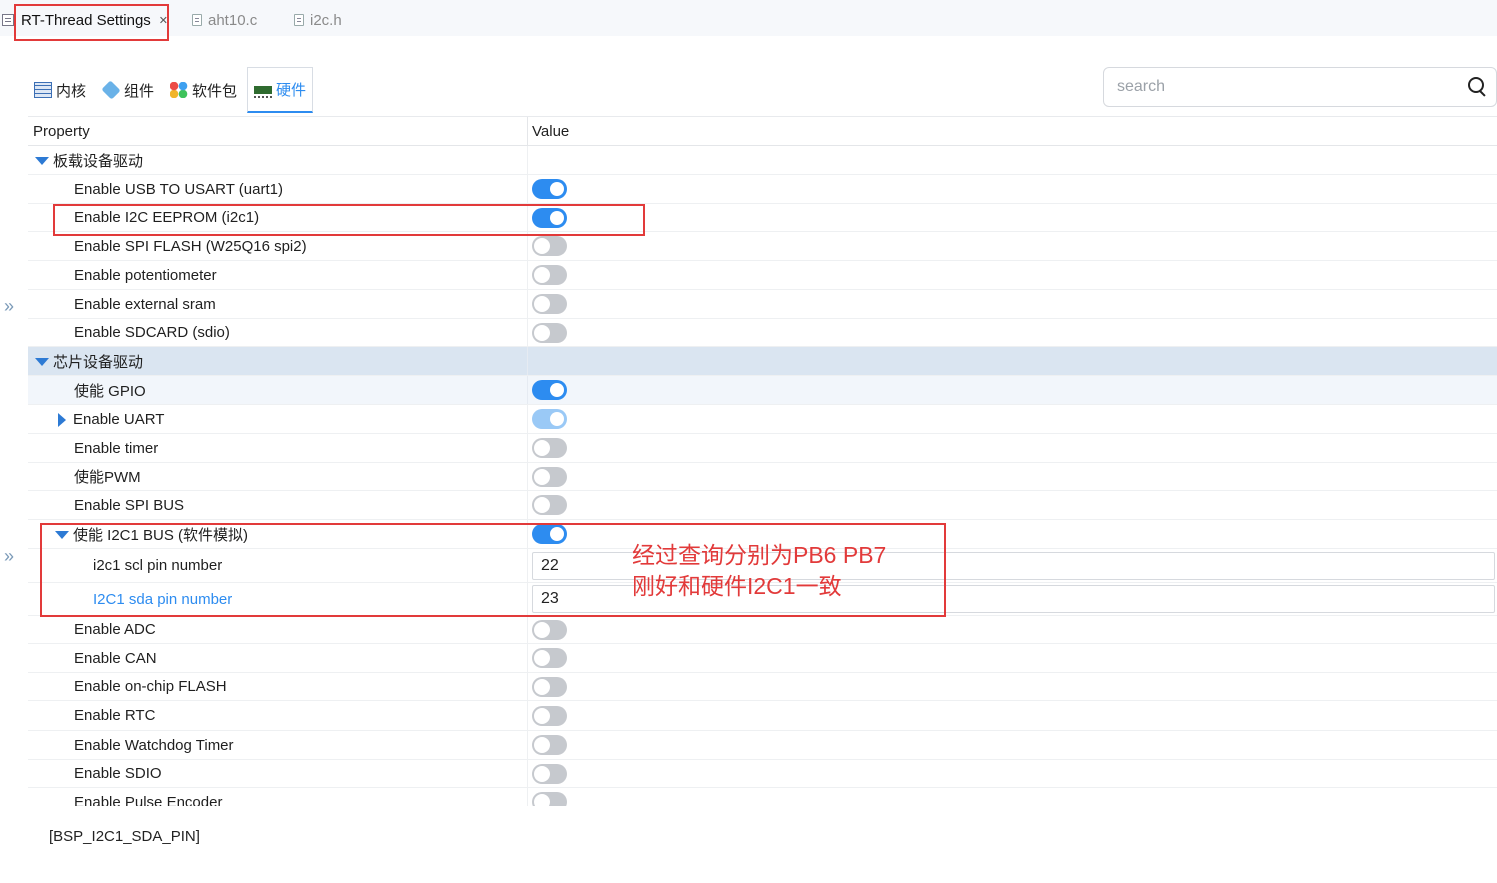 The width and height of the screenshot is (1497, 883). I want to click on table-row: Enable RTC, so click(762, 716).